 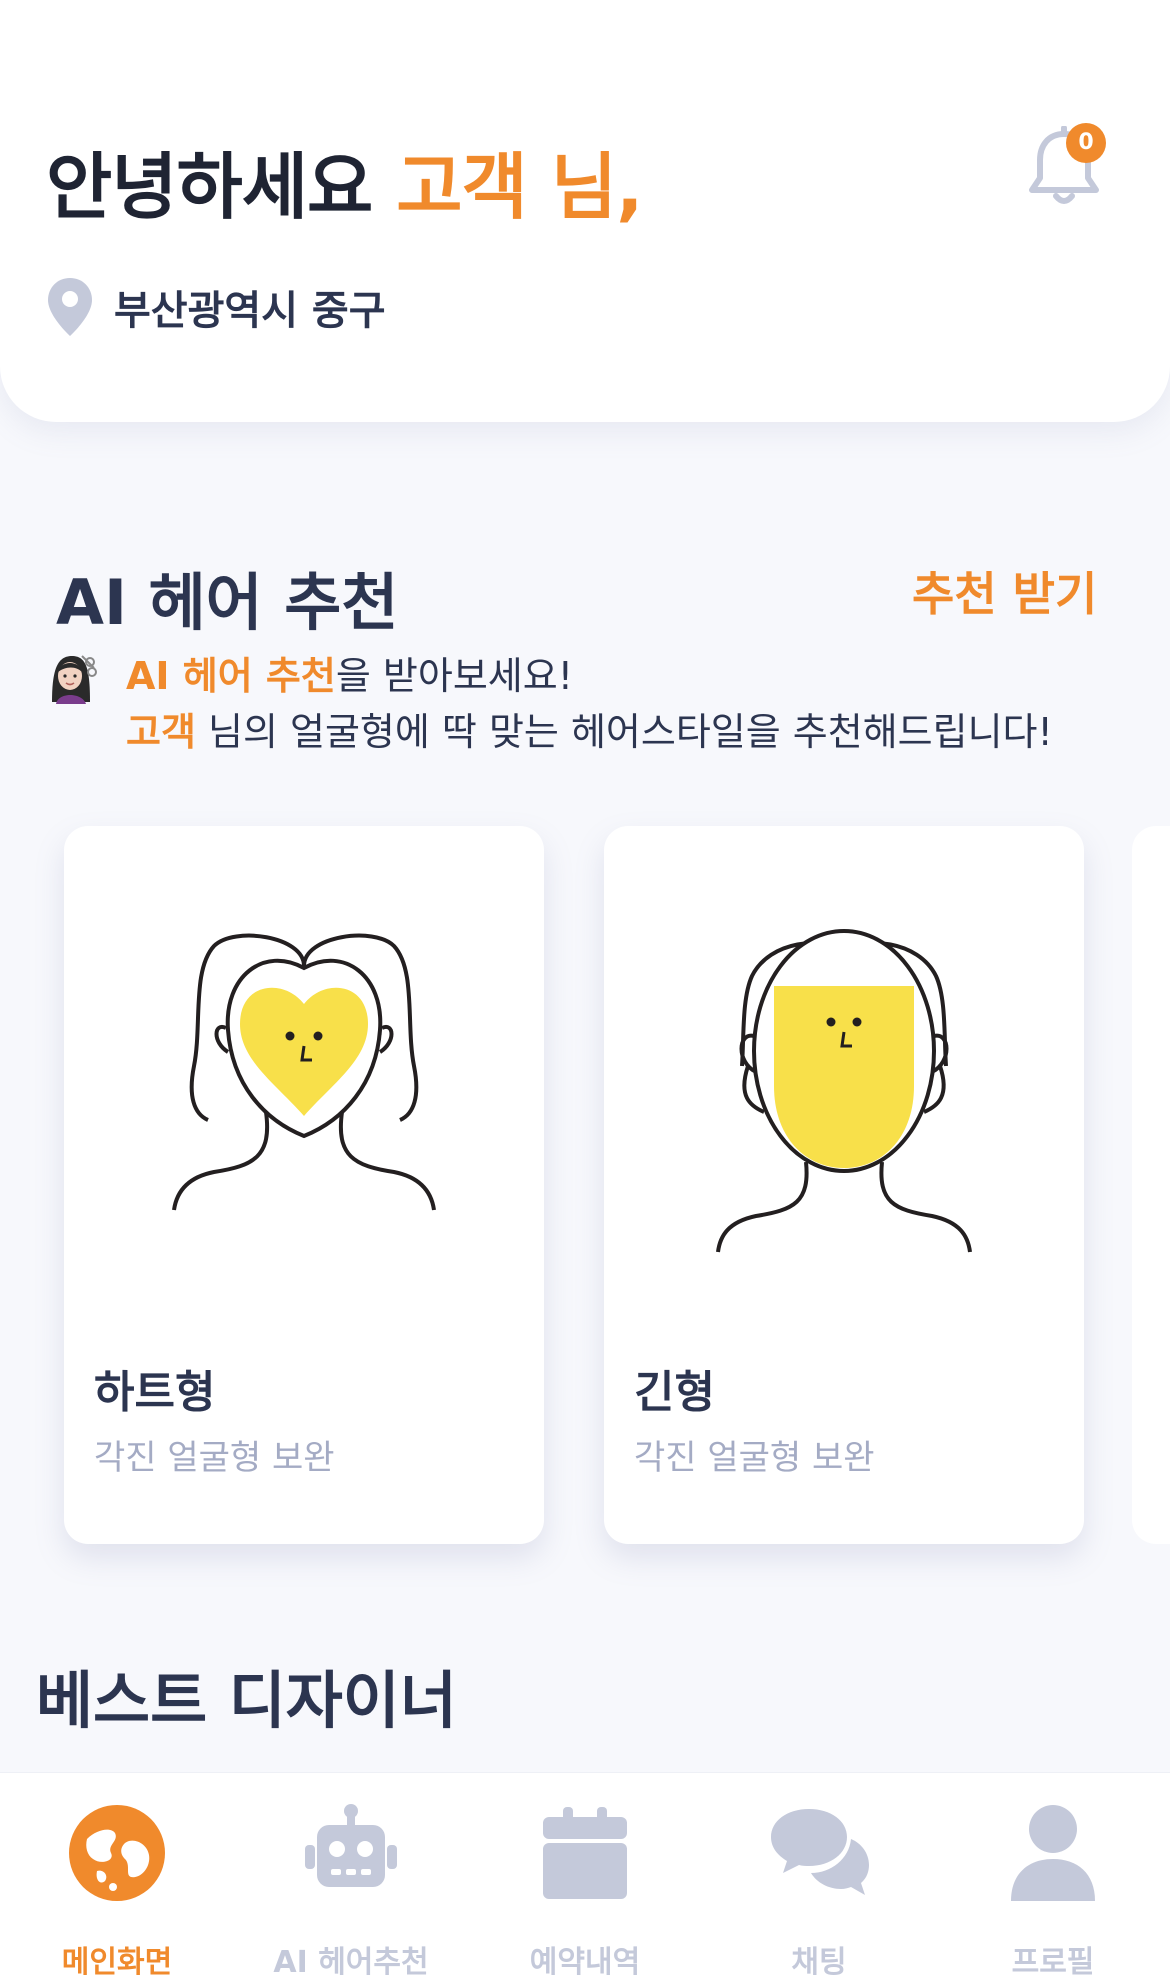 What do you see at coordinates (250, 311) in the screenshot?
I see `location-text: 부산광역시 중구` at bounding box center [250, 311].